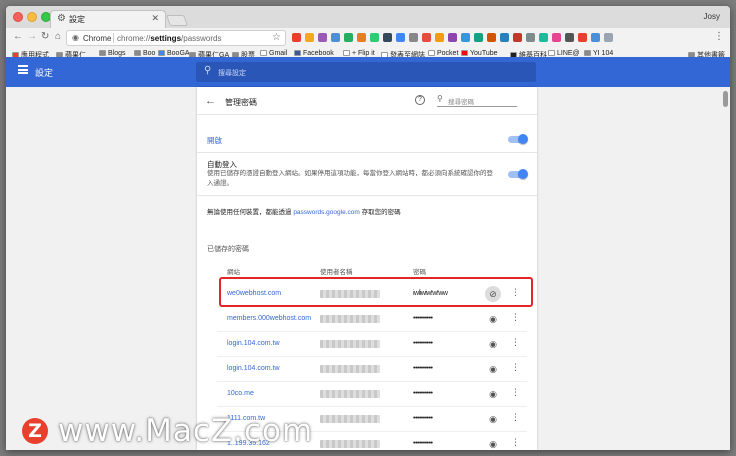 Image resolution: width=736 pixels, height=456 pixels. What do you see at coordinates (23, 69) in the screenshot?
I see `menu-icon` at bounding box center [23, 69].